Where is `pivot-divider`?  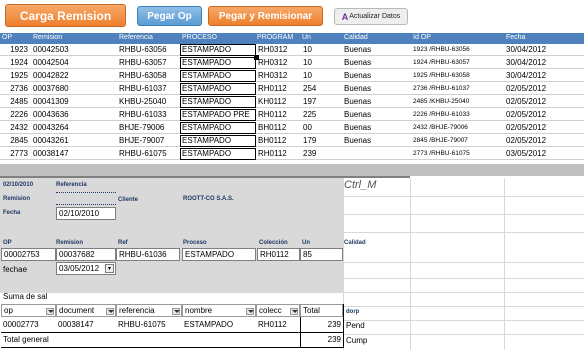
pivot-divider is located at coordinates (172, 332).